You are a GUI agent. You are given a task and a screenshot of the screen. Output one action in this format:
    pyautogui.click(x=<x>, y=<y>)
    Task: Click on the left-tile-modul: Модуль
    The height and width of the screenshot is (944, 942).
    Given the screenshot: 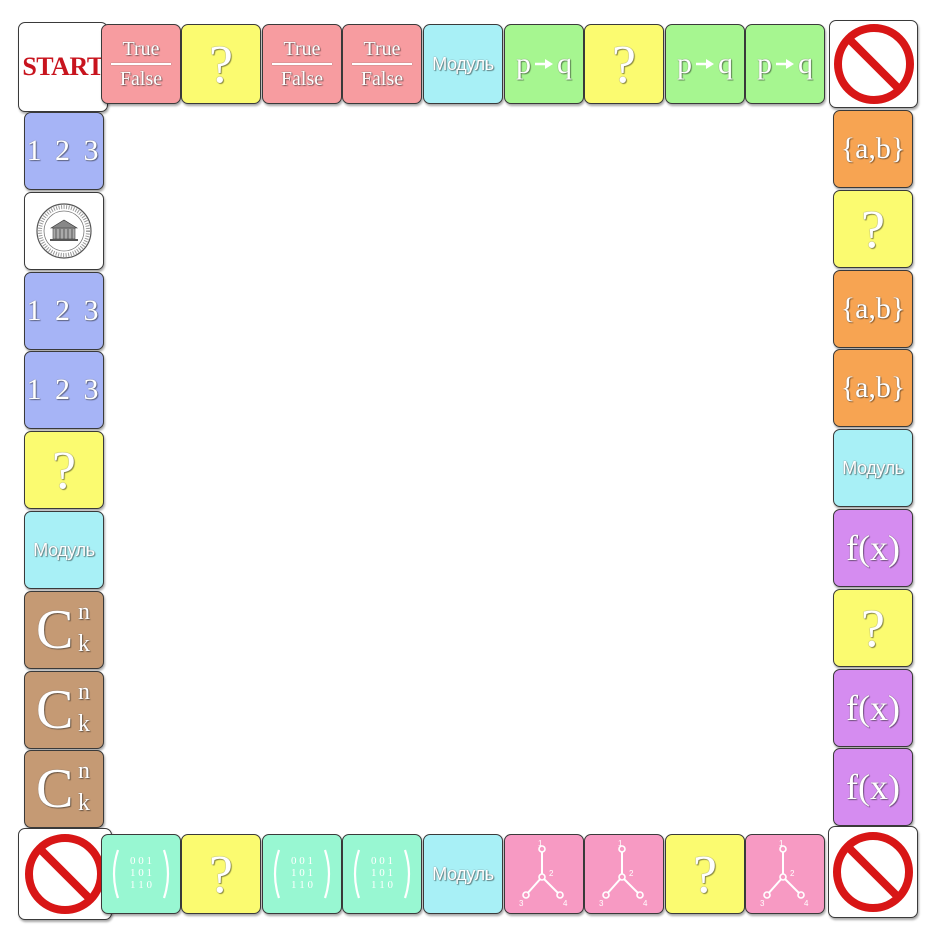 What is the action you would take?
    pyautogui.click(x=64, y=550)
    